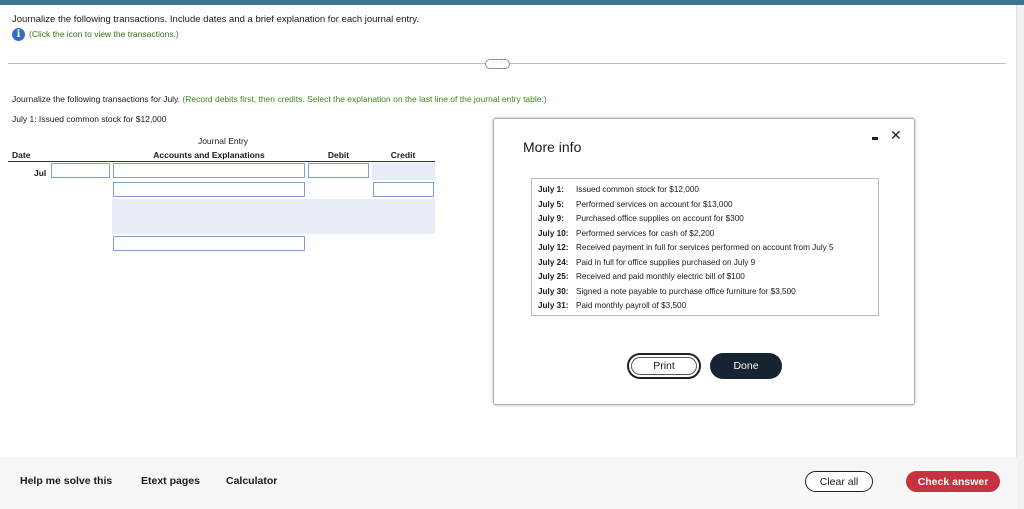  Describe the element at coordinates (746, 366) in the screenshot. I see `done-button: Done` at that location.